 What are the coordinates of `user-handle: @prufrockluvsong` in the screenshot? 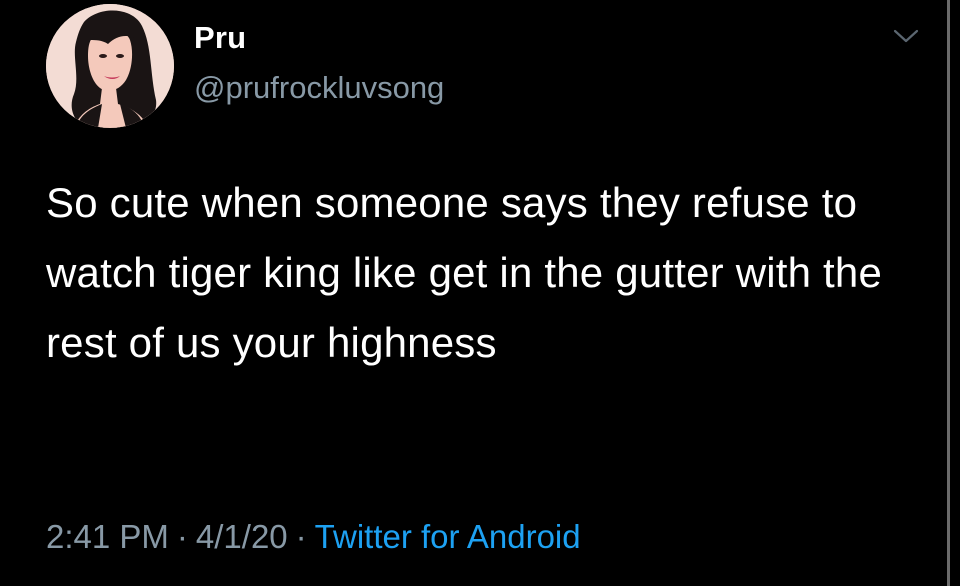 It's located at (319, 88).